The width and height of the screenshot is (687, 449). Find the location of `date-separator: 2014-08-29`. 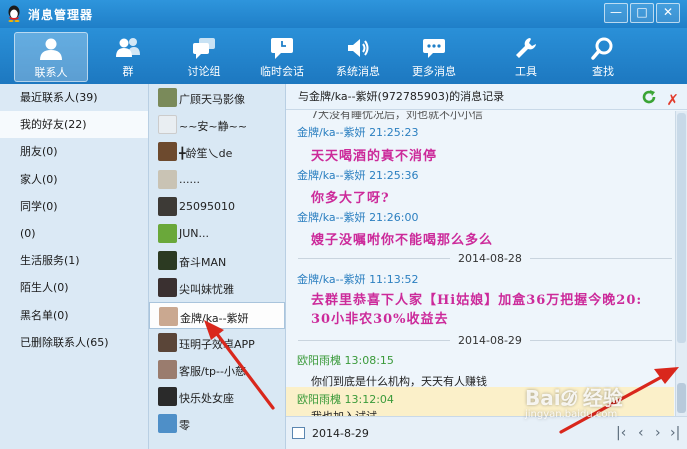

date-separator: 2014-08-29 is located at coordinates (485, 340).